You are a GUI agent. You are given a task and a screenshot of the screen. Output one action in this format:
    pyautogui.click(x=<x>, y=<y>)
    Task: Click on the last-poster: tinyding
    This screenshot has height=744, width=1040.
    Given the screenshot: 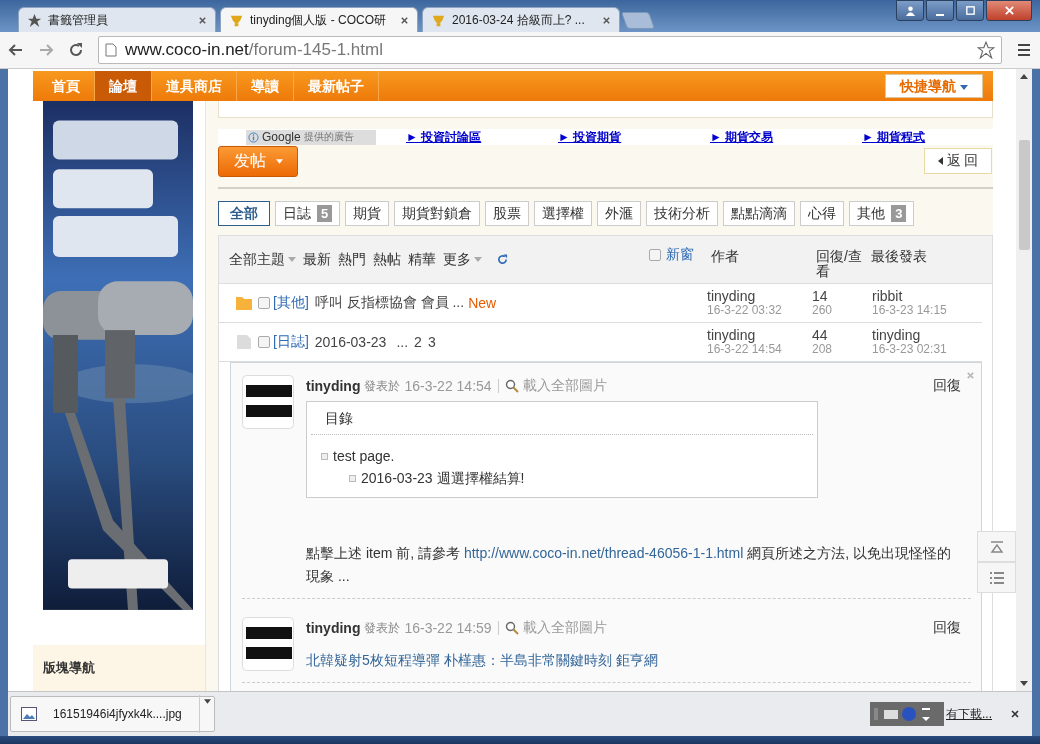 What is the action you would take?
    pyautogui.click(x=927, y=335)
    